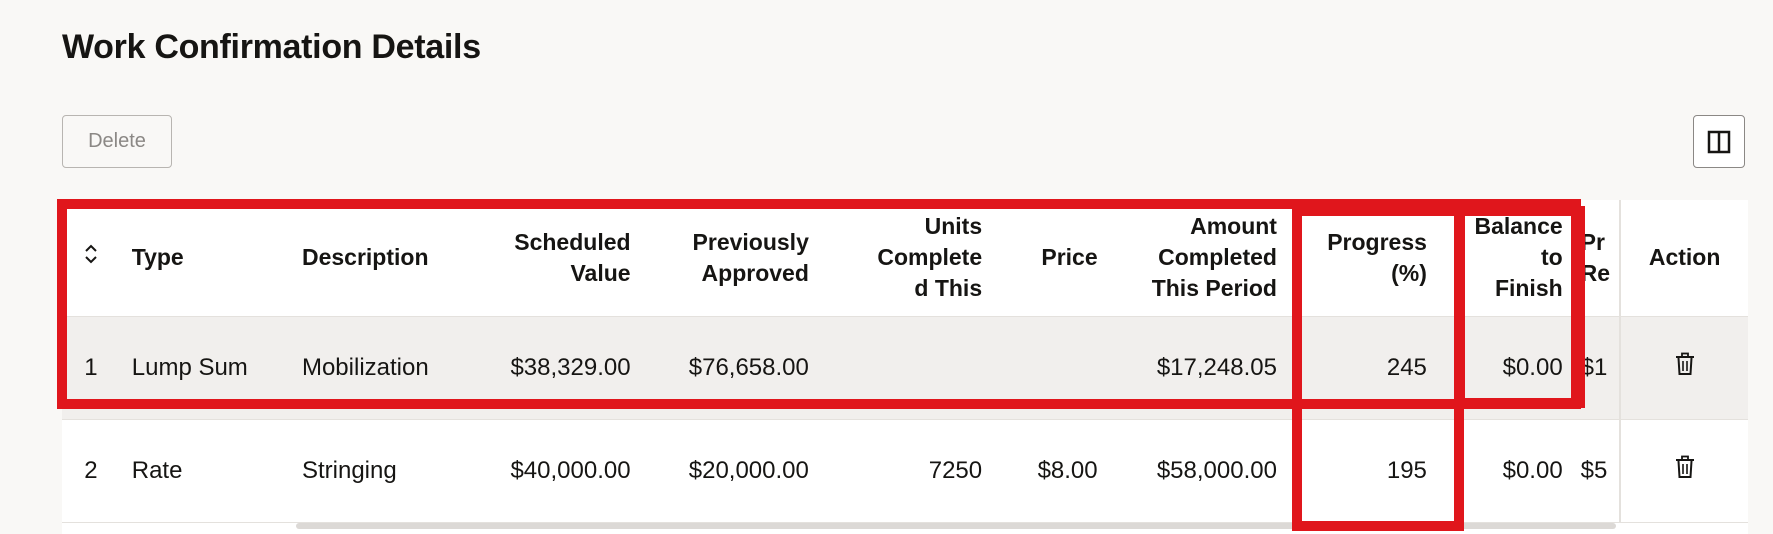 The image size is (1773, 534). Describe the element at coordinates (375, 471) in the screenshot. I see `cell-description: Stringing` at that location.